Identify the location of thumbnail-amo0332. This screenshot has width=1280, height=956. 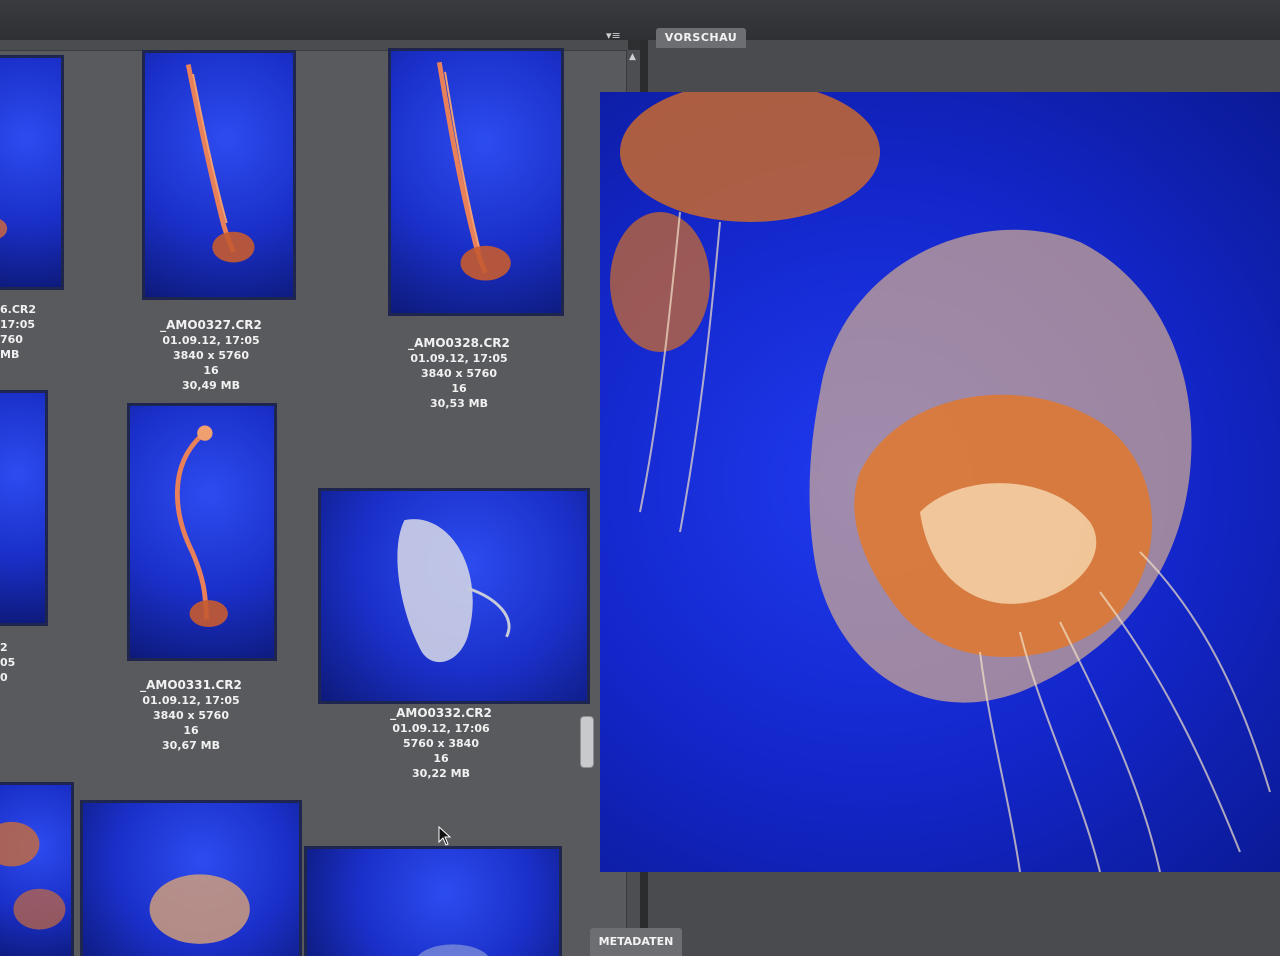
(454, 596).